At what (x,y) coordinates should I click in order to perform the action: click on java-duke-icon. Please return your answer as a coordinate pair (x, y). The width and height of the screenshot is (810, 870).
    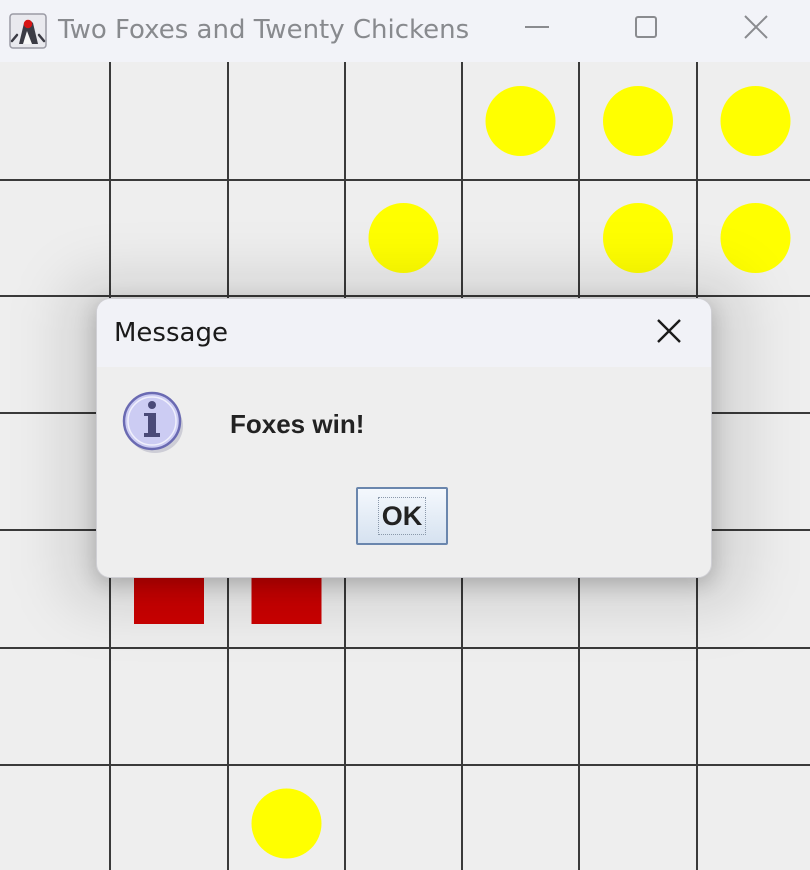
    Looking at the image, I should click on (28, 31).